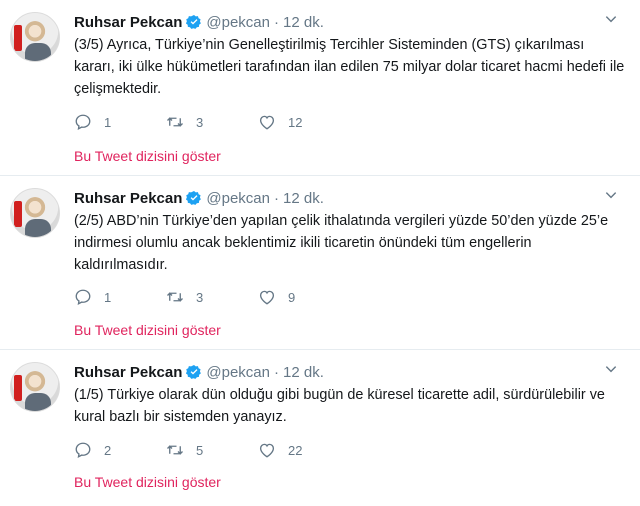  Describe the element at coordinates (120, 450) in the screenshot. I see `reply-button: 2` at that location.